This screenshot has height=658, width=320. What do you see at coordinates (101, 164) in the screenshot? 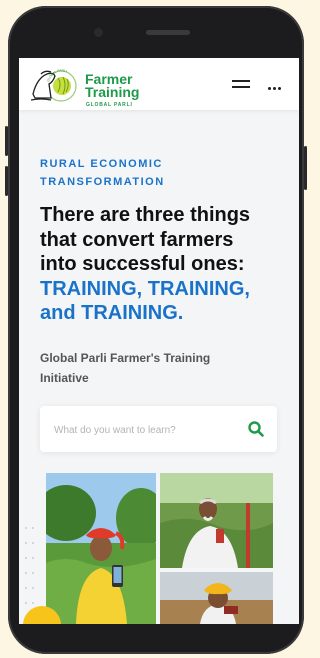
I see `eyebrow-line1: RURAL ECONOMIC` at bounding box center [101, 164].